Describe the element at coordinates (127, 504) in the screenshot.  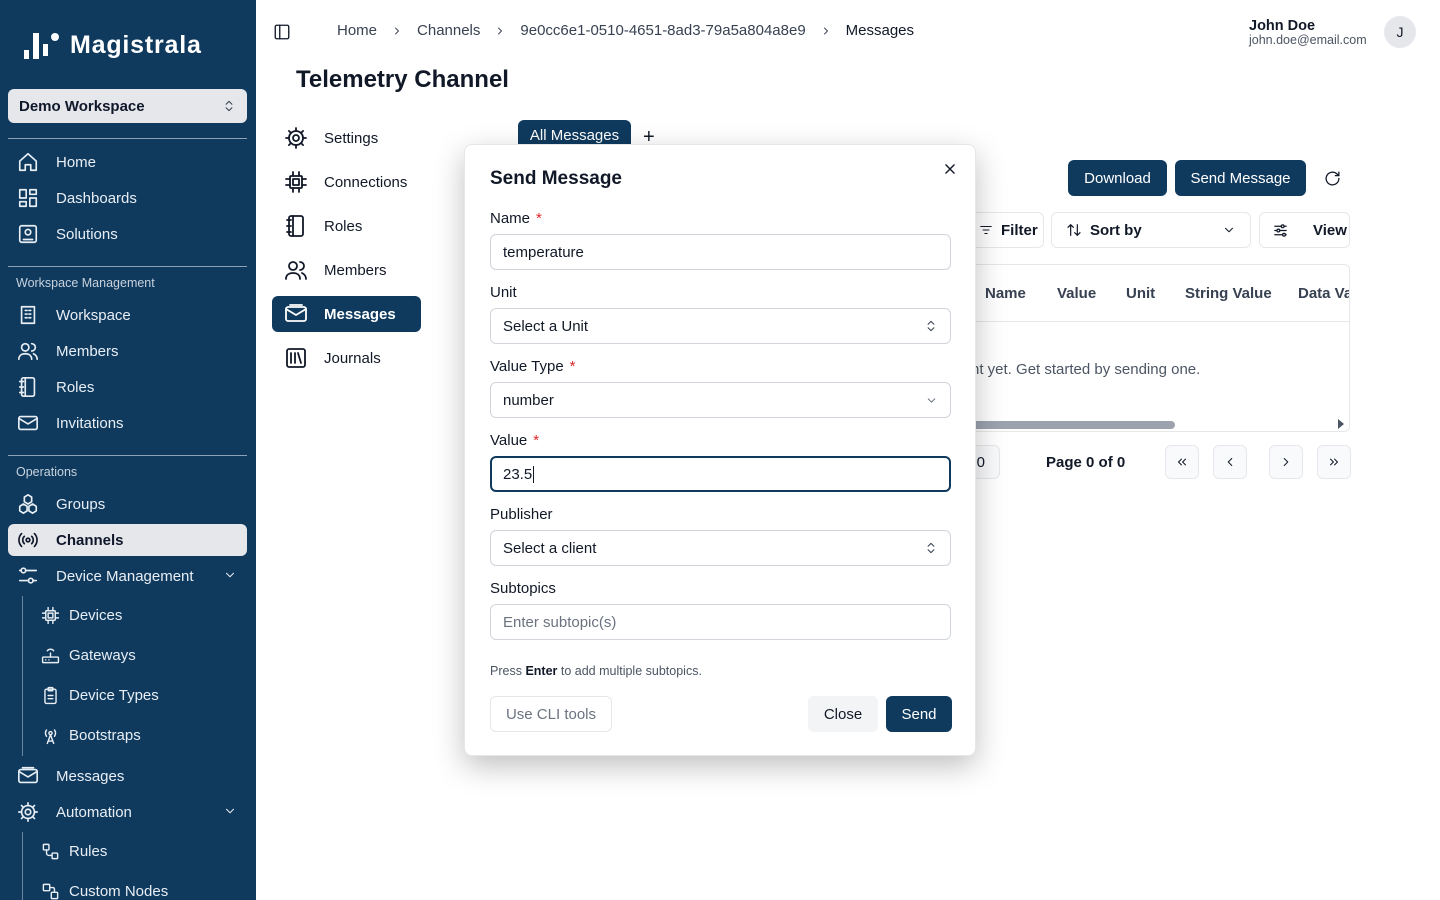
I see `sidebar-item-groups: Groups` at that location.